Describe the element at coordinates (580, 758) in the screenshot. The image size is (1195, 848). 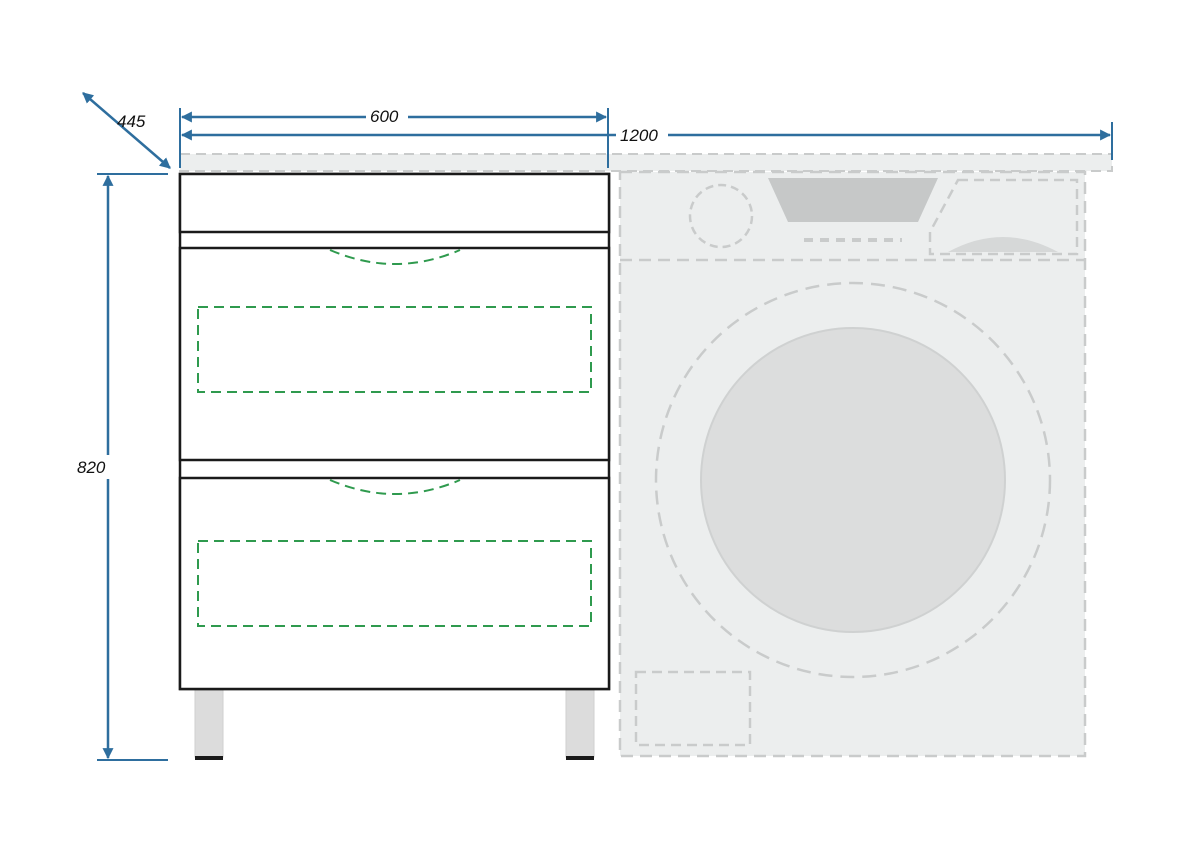
I see `cabinet-leg-right-foot` at that location.